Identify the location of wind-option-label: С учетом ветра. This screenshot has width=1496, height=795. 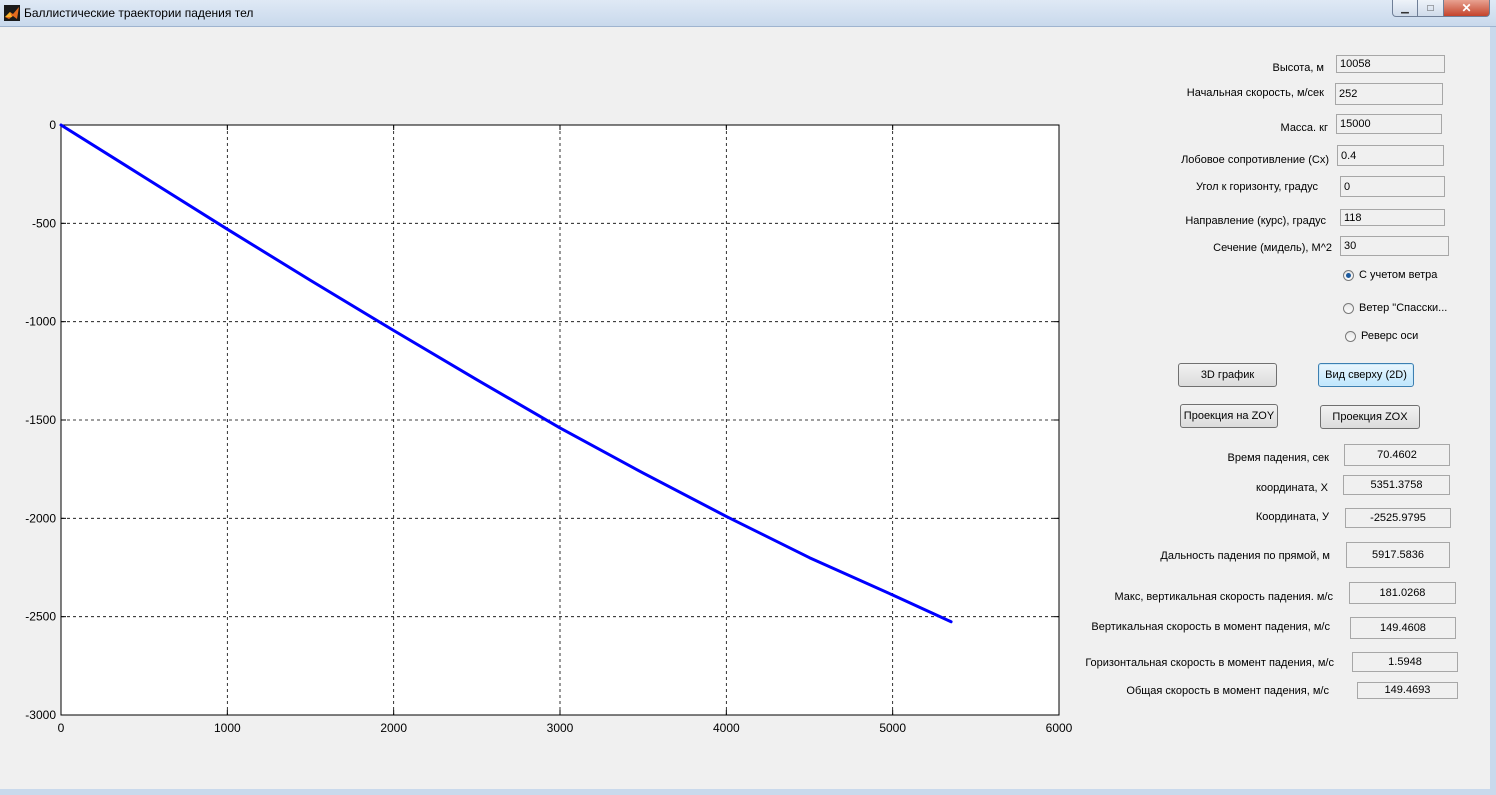
(1398, 275).